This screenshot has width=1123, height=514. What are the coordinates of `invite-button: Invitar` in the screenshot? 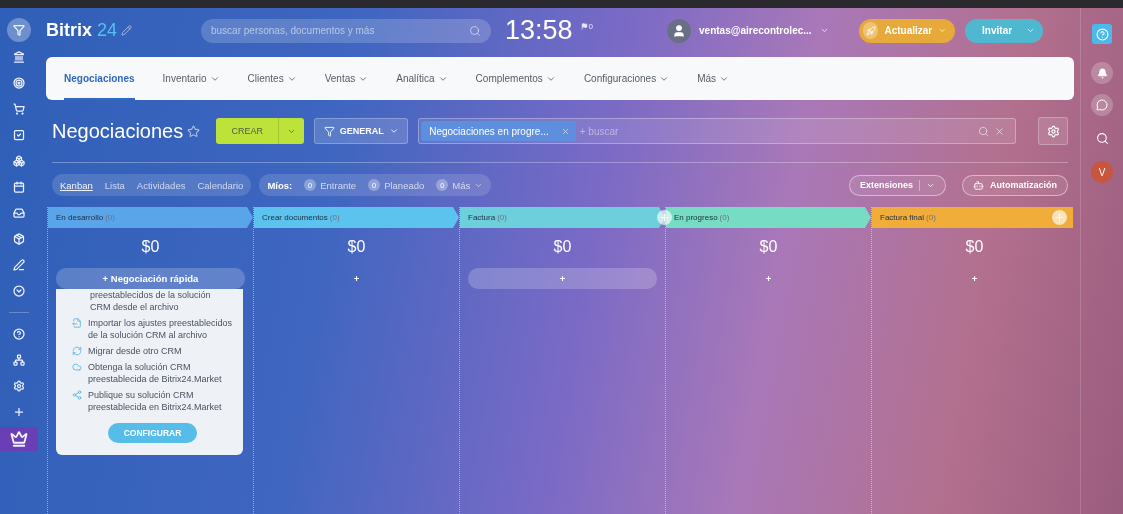 It's located at (1003, 30).